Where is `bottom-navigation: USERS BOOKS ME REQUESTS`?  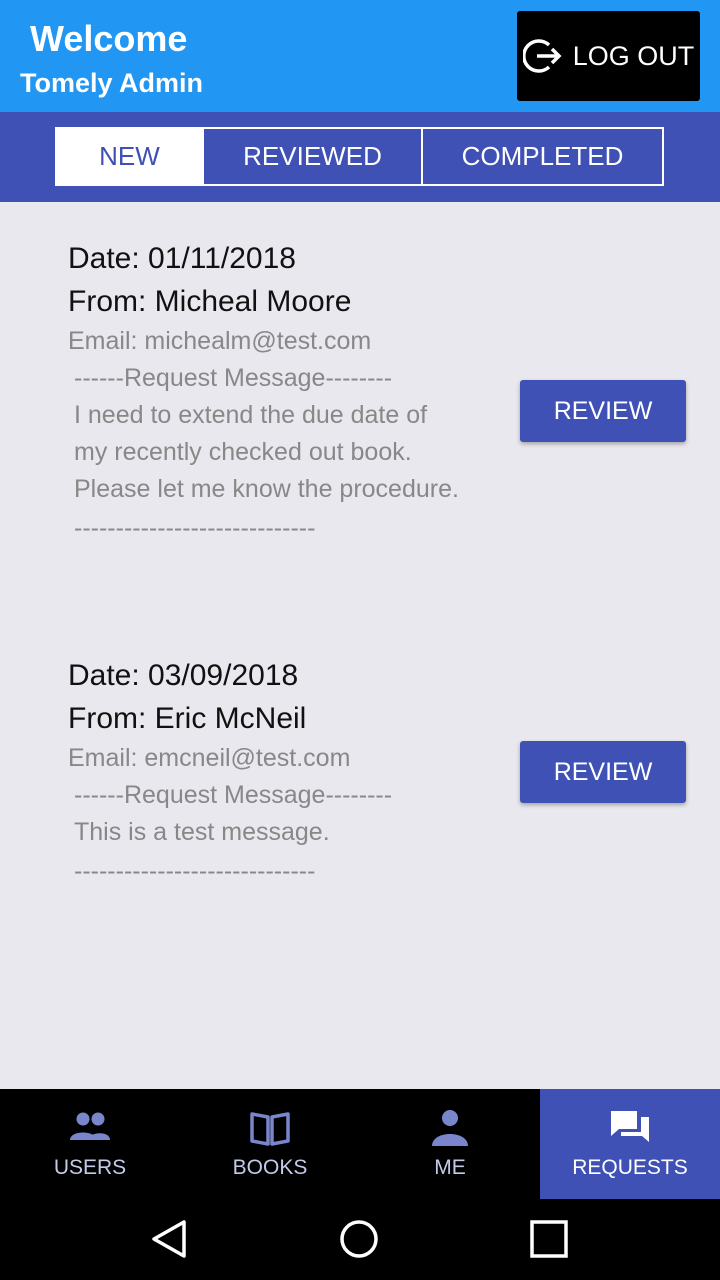 bottom-navigation: USERS BOOKS ME REQUESTS is located at coordinates (360, 1144).